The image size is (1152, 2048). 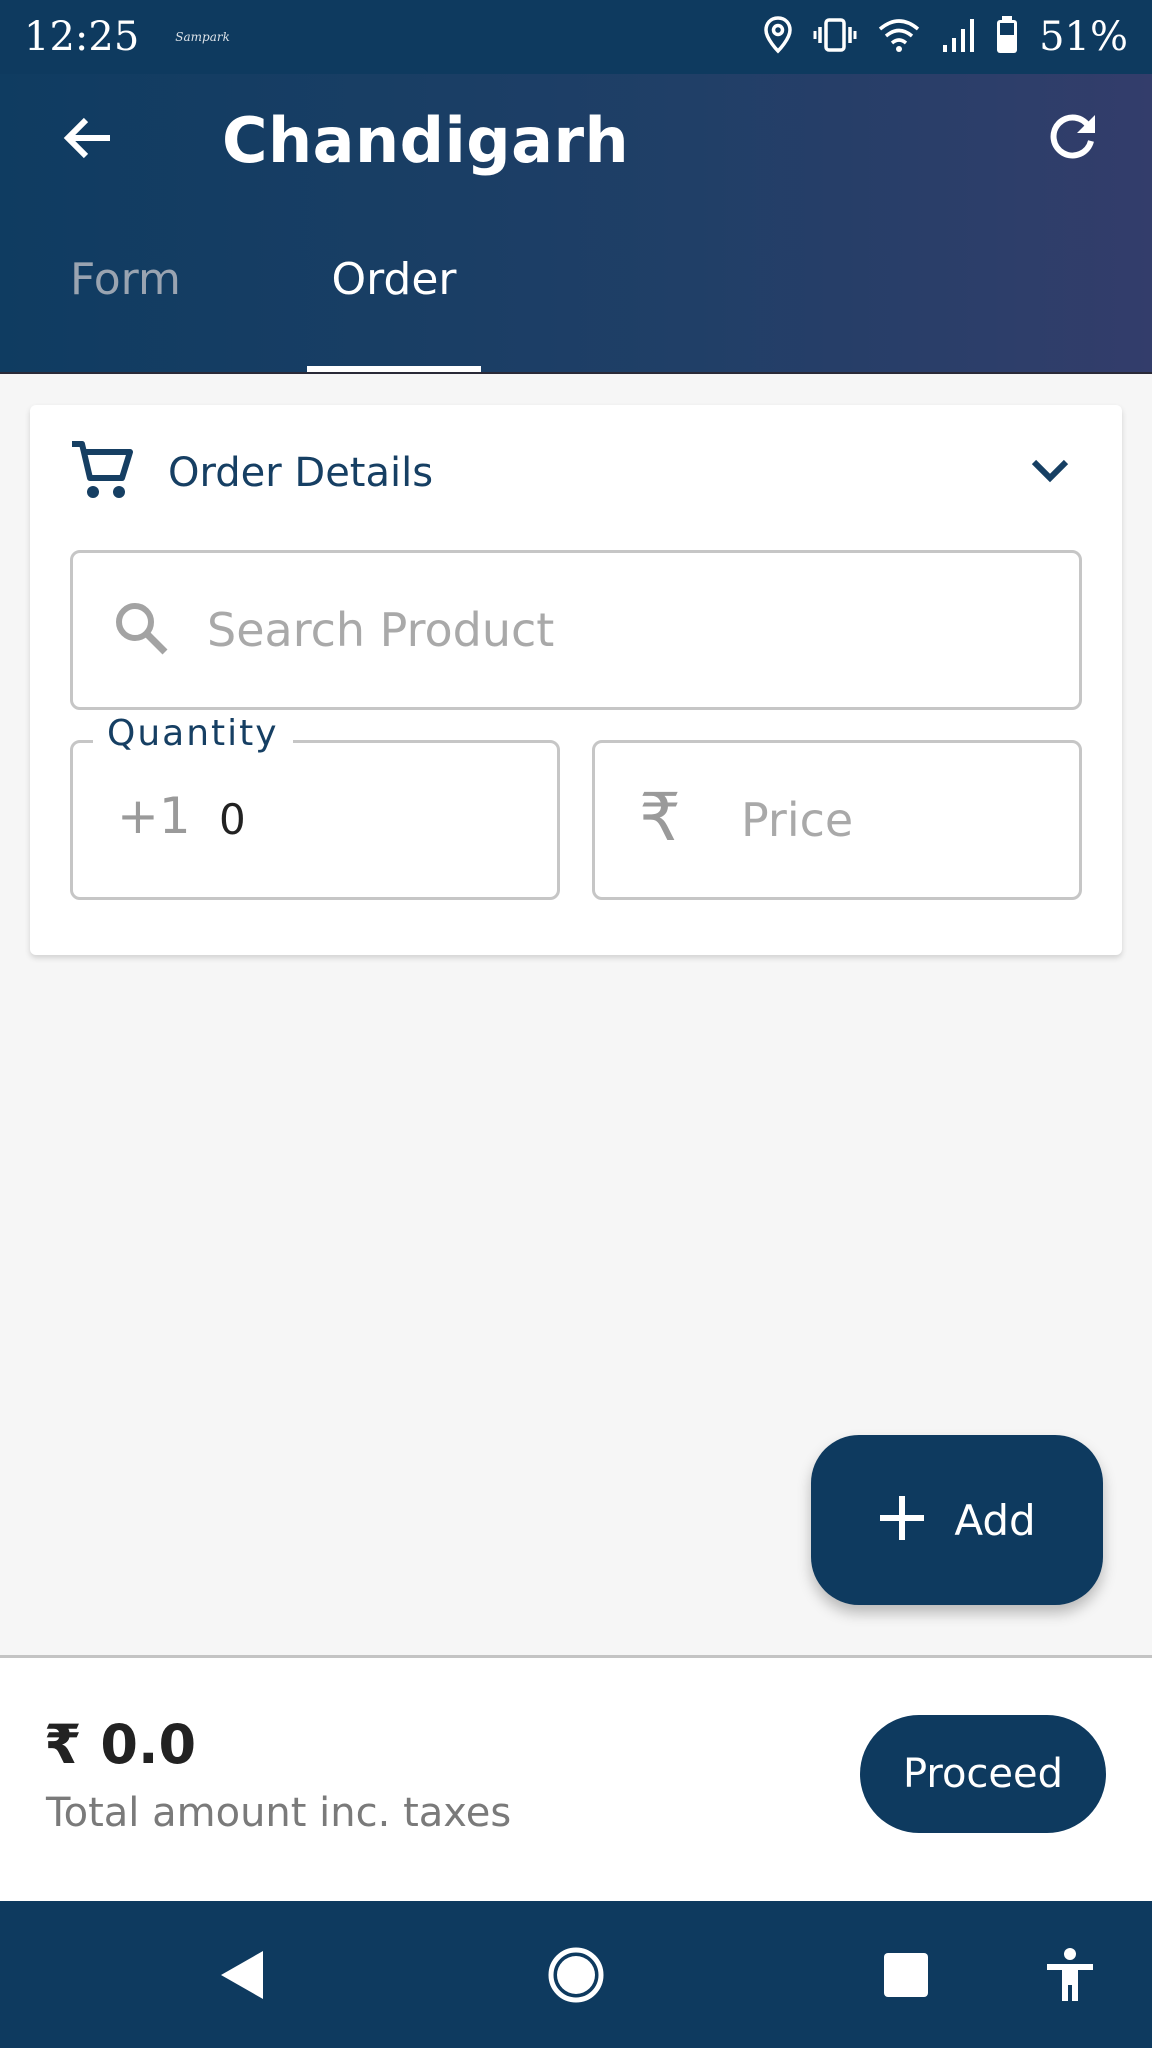 What do you see at coordinates (580, 472) in the screenshot?
I see `order-details-header: Order Details` at bounding box center [580, 472].